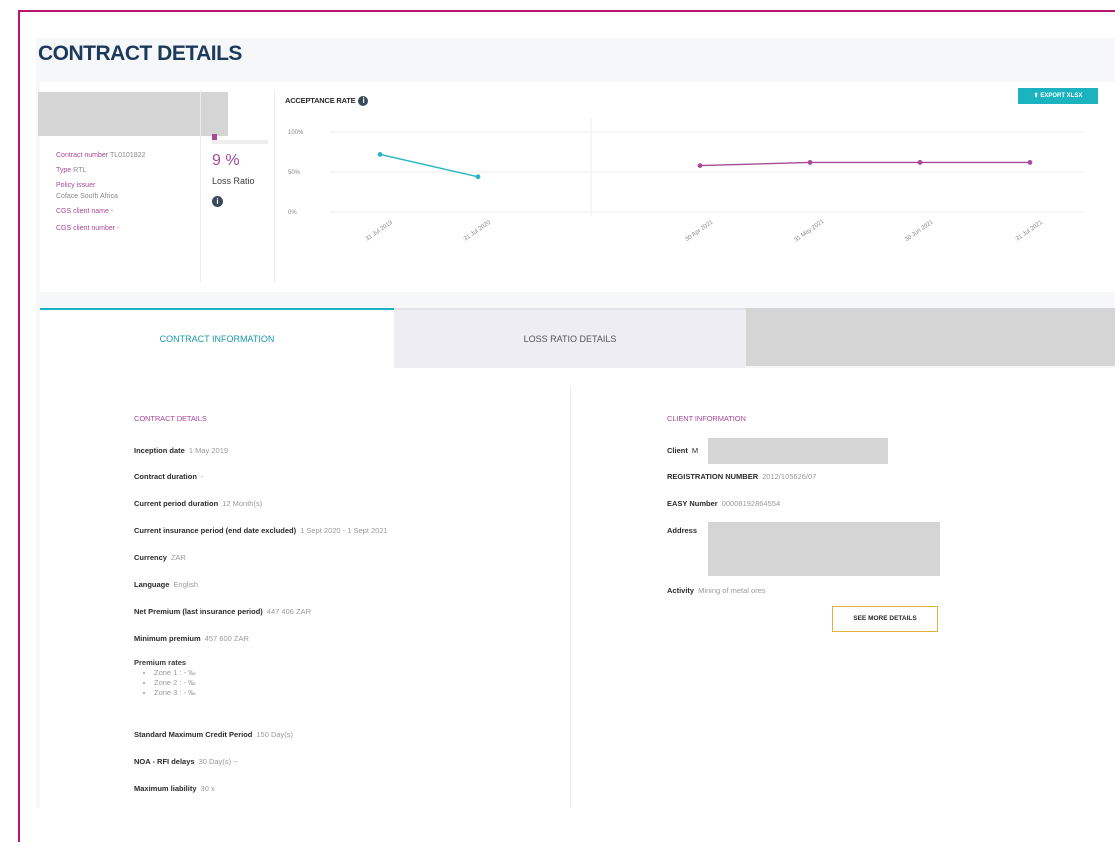 This screenshot has width=1115, height=842. What do you see at coordinates (247, 171) in the screenshot?
I see `loss-ratio-block: 9 % Loss Ratio i` at bounding box center [247, 171].